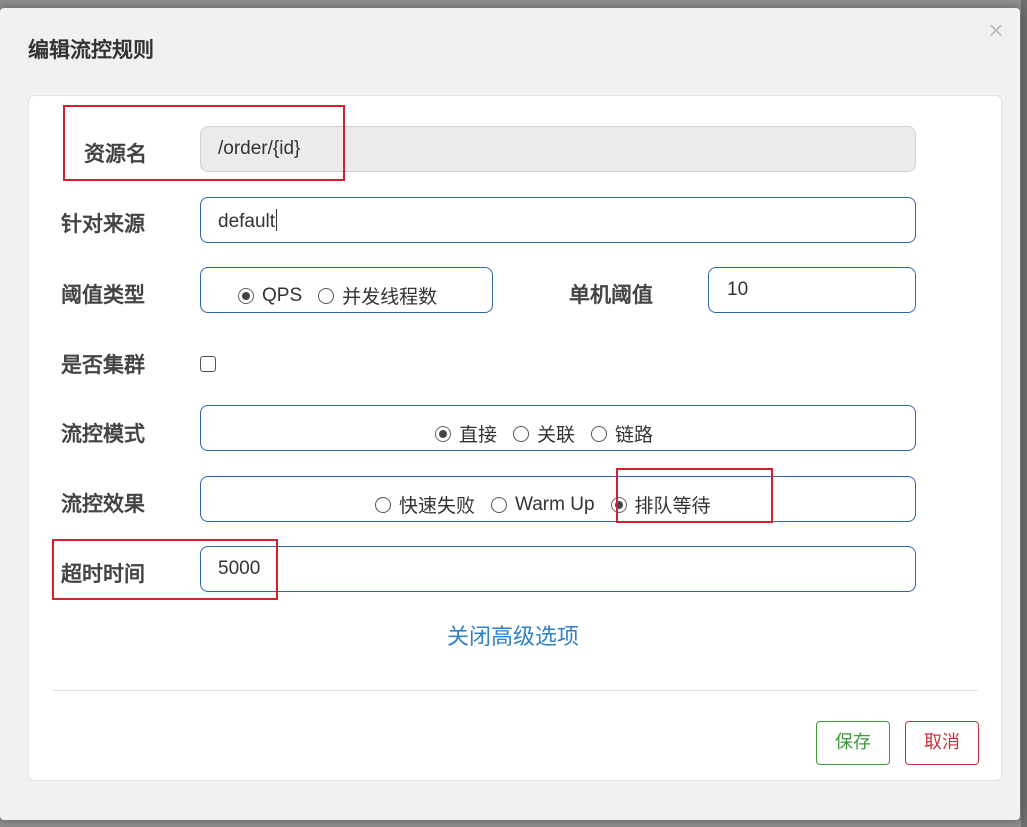 This screenshot has height=827, width=1027. I want to click on timeout-label: 超时时间, so click(103, 574).